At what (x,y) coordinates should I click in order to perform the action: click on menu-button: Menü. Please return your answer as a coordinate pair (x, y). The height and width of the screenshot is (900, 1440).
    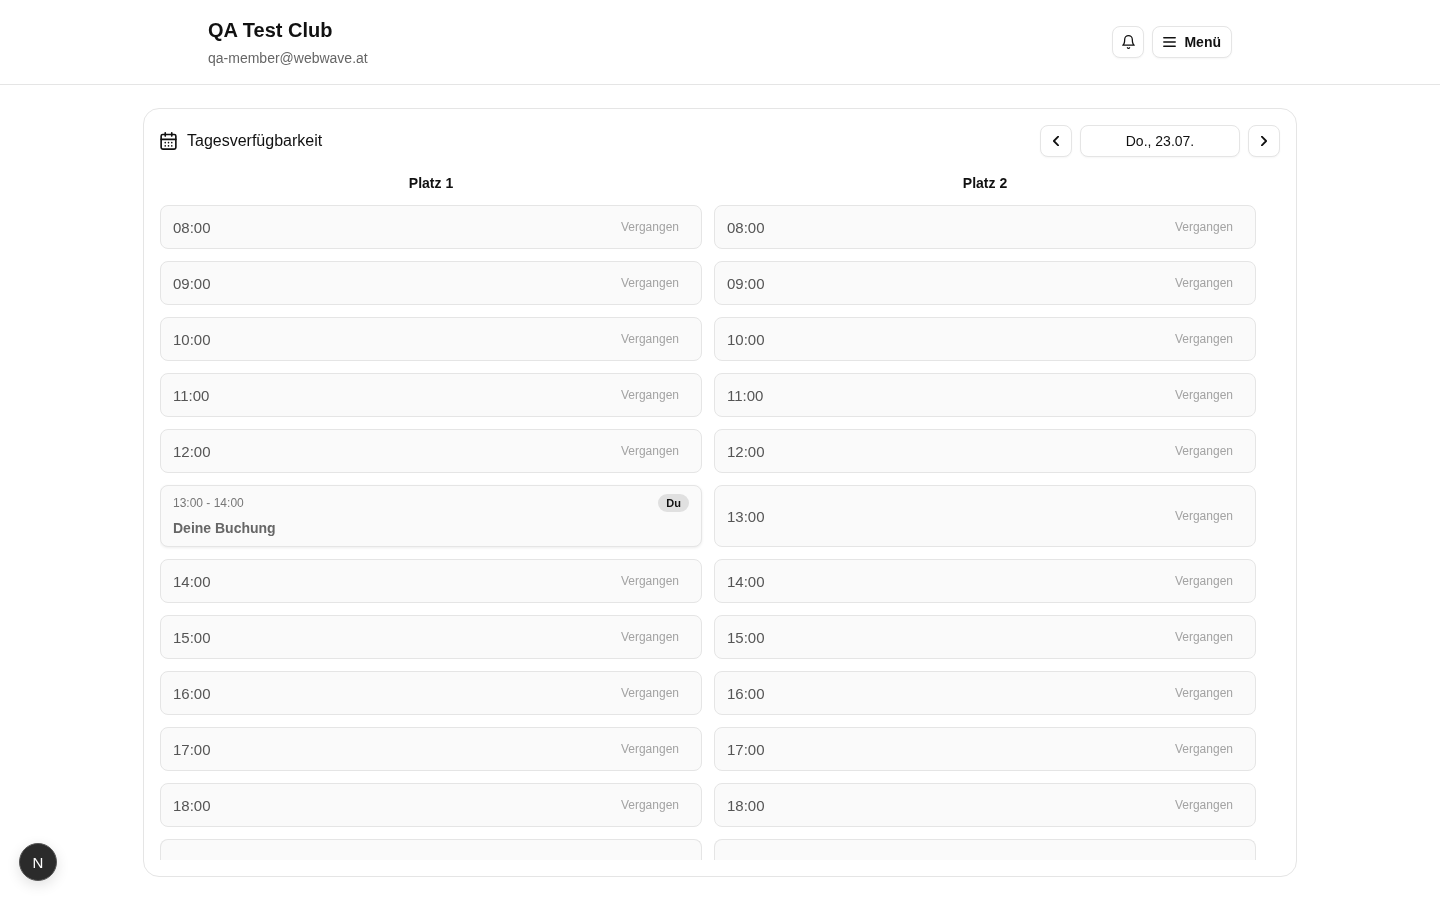
    Looking at the image, I should click on (1192, 42).